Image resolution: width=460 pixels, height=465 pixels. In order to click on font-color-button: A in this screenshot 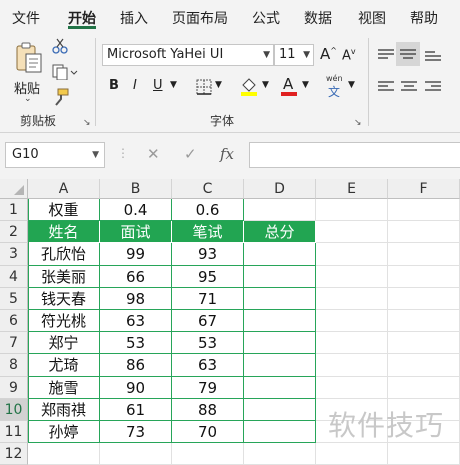, I will do `click(289, 86)`.